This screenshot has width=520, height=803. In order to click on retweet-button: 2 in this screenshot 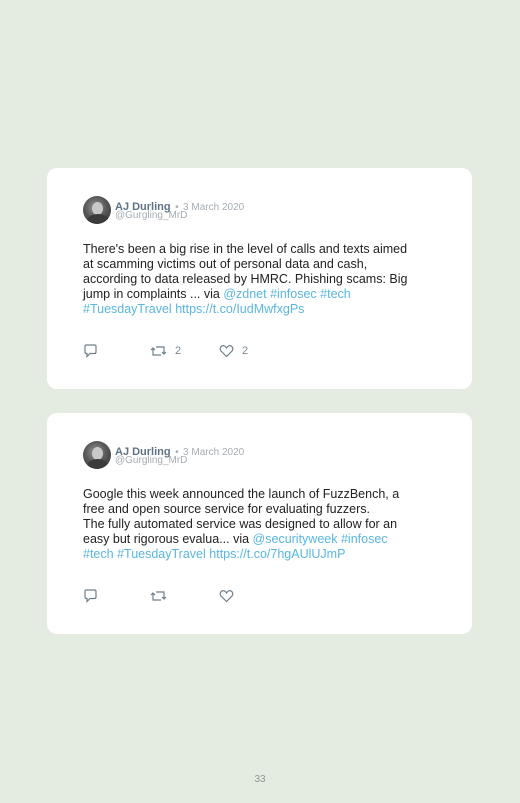, I will do `click(165, 351)`.